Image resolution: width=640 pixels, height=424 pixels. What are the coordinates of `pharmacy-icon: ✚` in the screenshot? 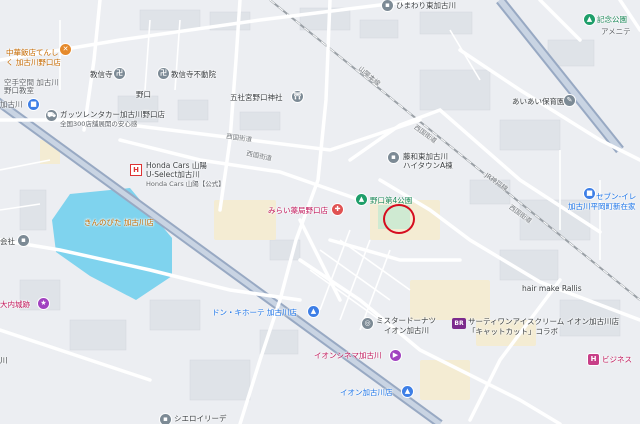 It's located at (337, 209).